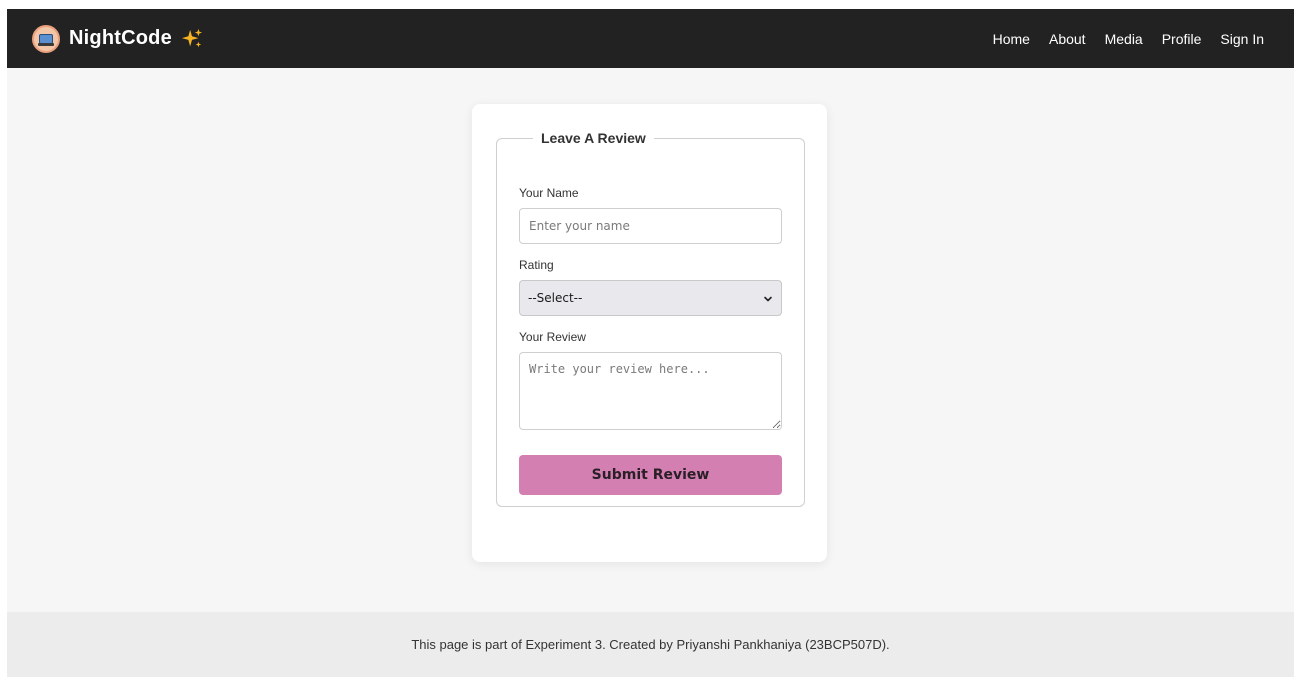 Image resolution: width=1301 pixels, height=677 pixels. What do you see at coordinates (555, 298) in the screenshot?
I see `rating-selected-value: --Select--` at bounding box center [555, 298].